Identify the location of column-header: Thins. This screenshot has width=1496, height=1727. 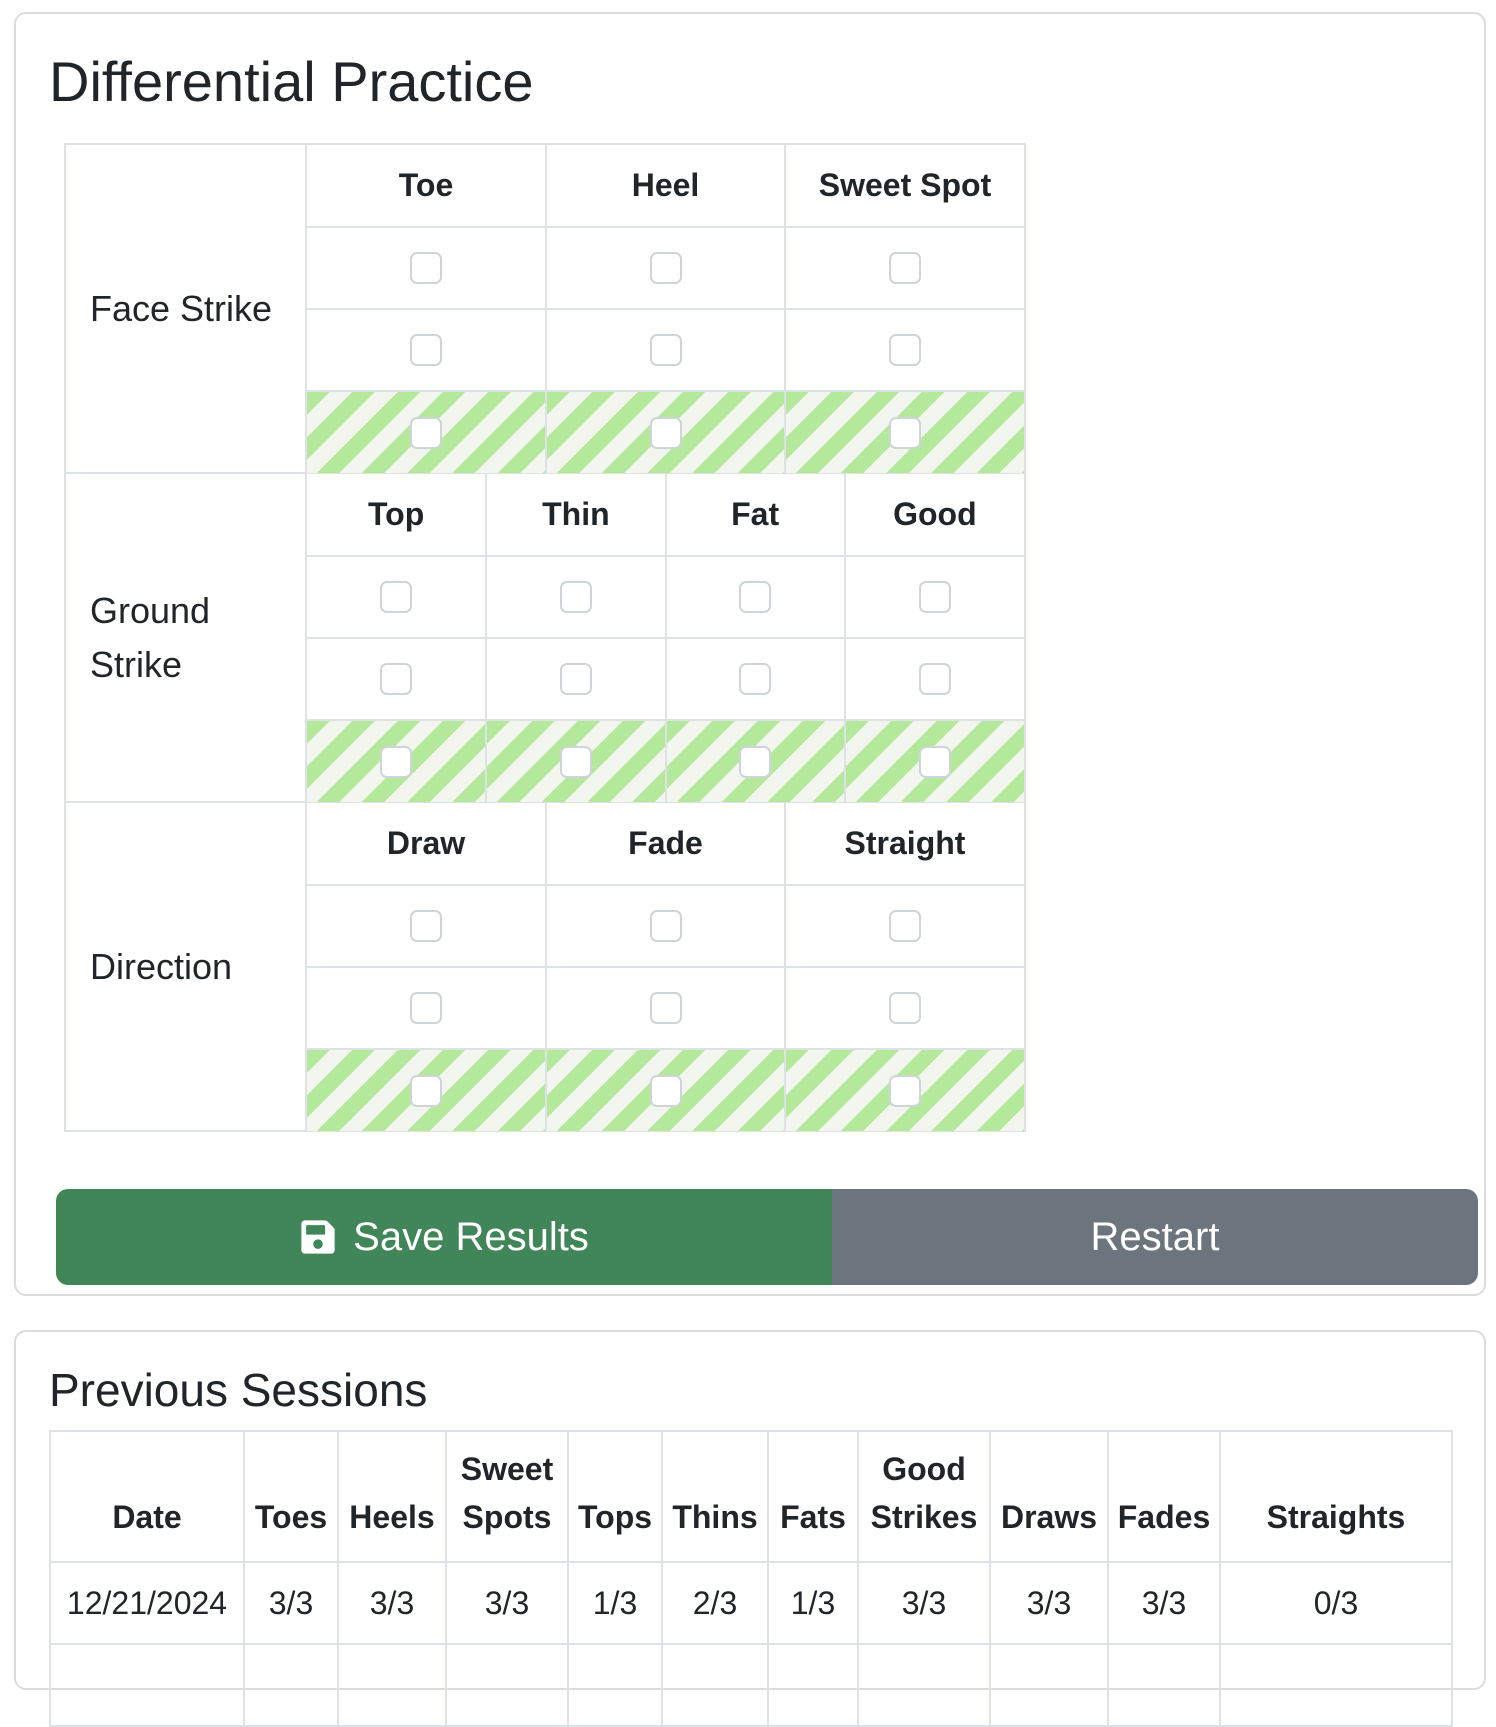
(715, 1496).